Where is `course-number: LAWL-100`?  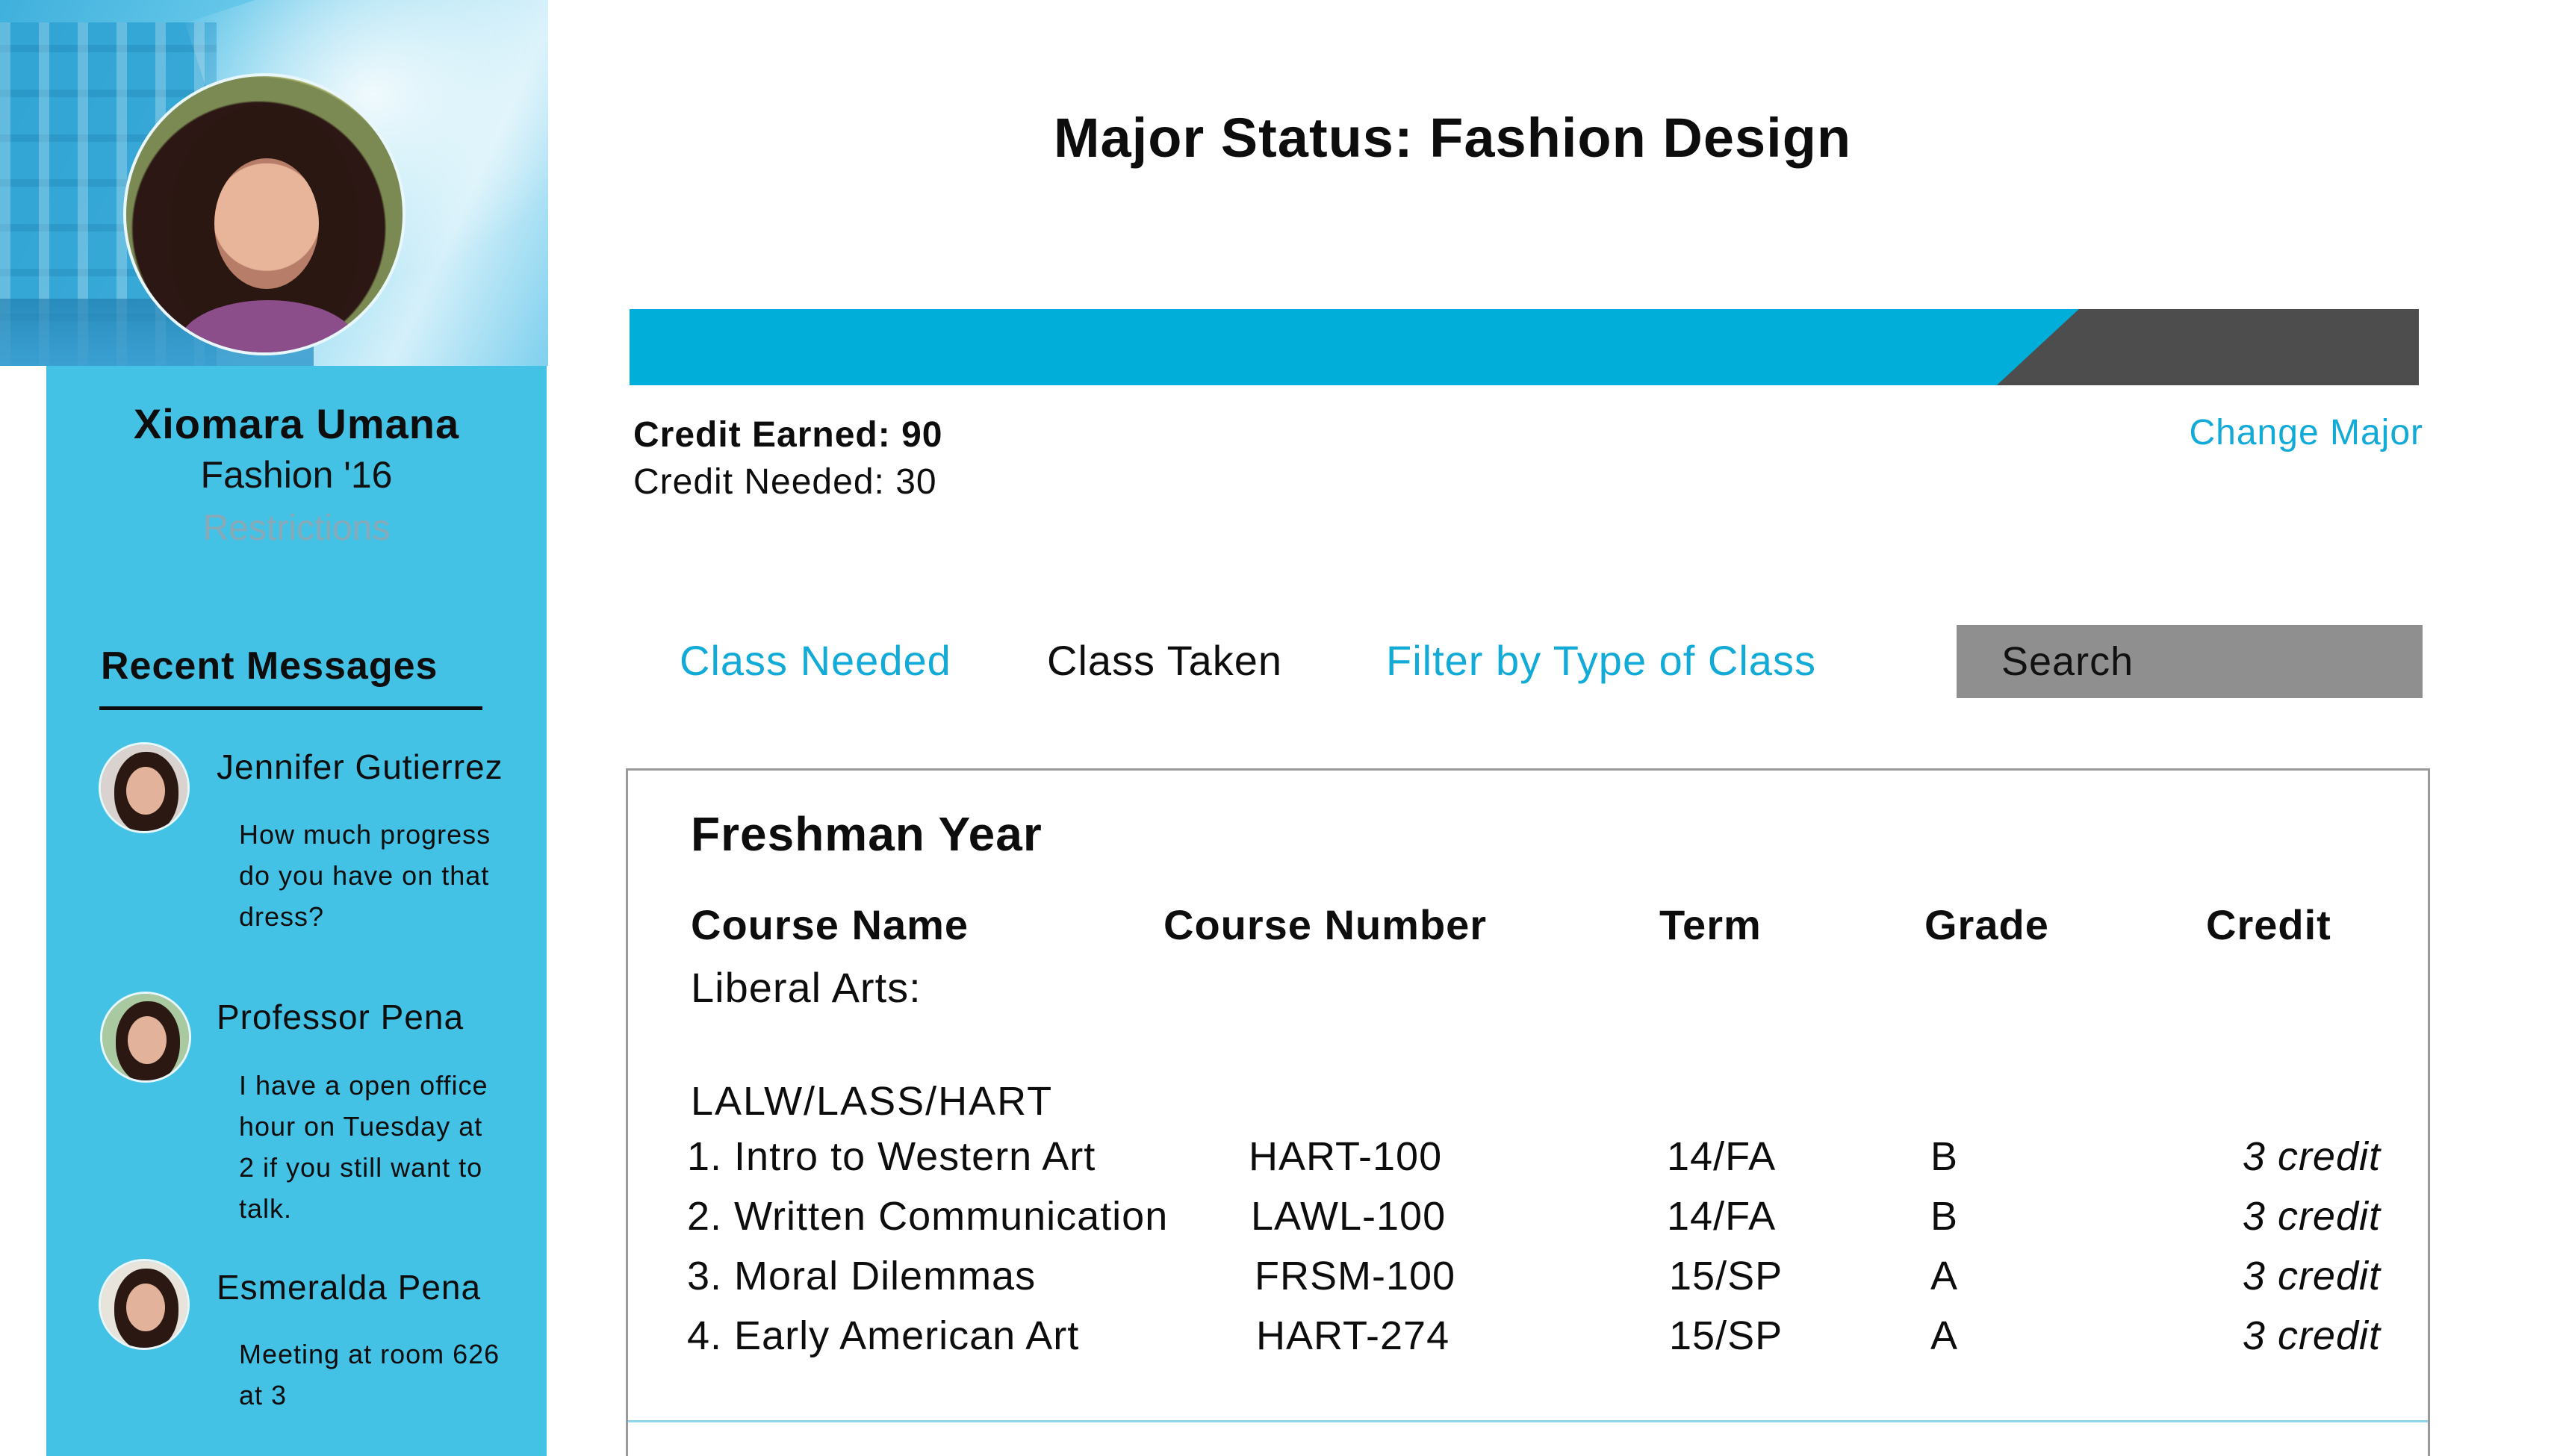 course-number: LAWL-100 is located at coordinates (1349, 1216).